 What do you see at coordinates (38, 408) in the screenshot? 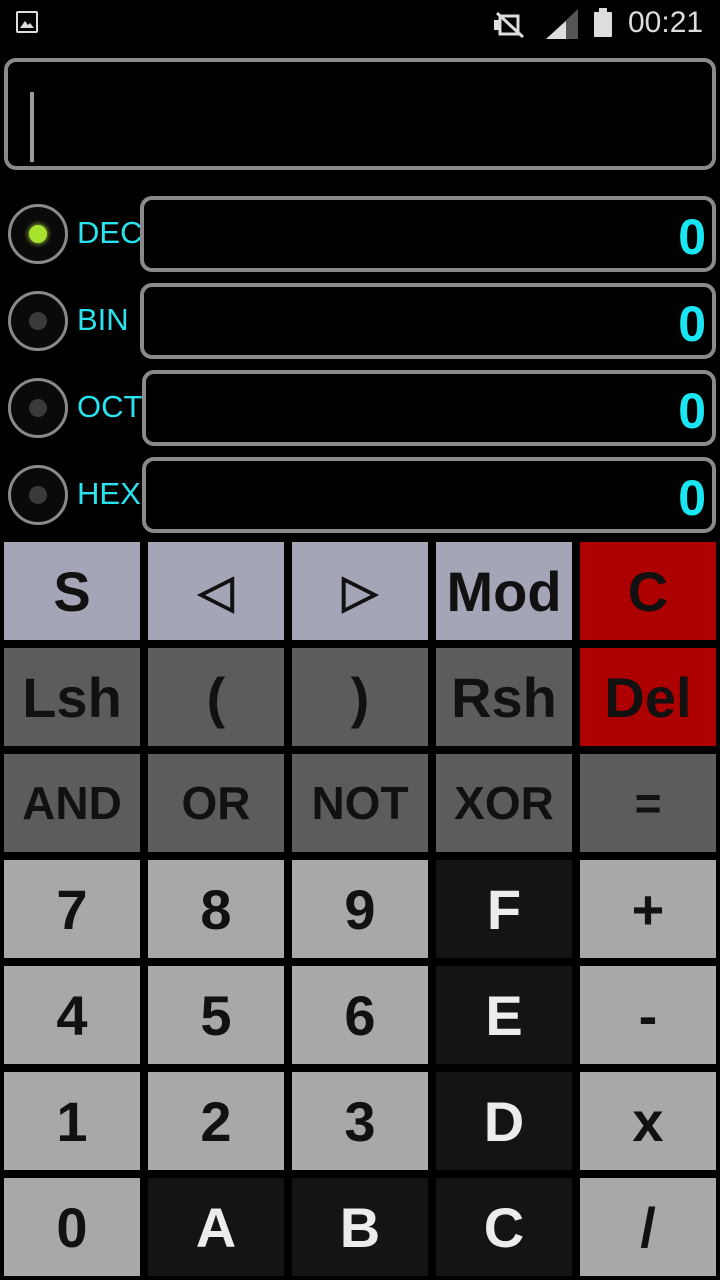
I see `radio-oct` at bounding box center [38, 408].